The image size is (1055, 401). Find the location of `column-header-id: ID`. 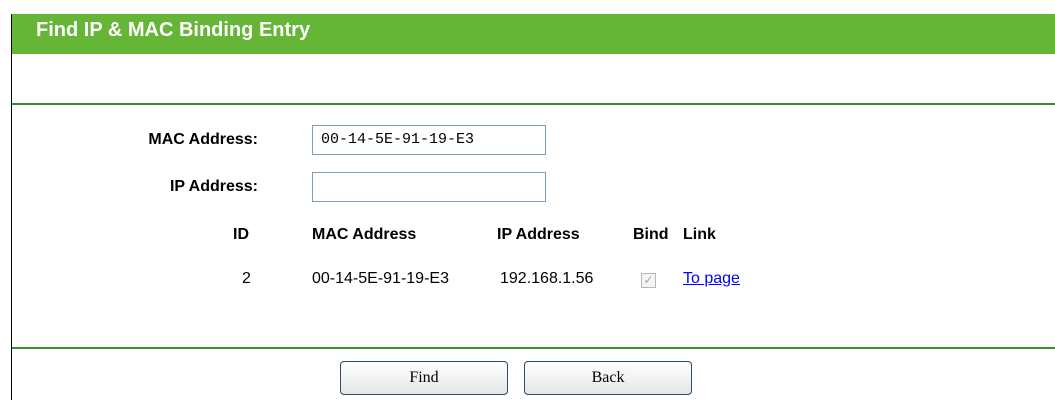

column-header-id: ID is located at coordinates (241, 234).